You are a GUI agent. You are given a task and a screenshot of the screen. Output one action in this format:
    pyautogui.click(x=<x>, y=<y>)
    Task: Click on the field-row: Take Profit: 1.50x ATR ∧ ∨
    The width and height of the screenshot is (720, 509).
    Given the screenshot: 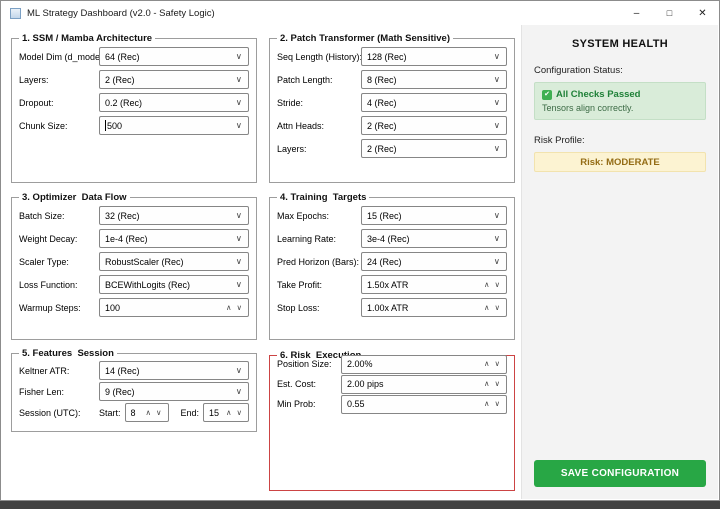 What is the action you would take?
    pyautogui.click(x=392, y=284)
    